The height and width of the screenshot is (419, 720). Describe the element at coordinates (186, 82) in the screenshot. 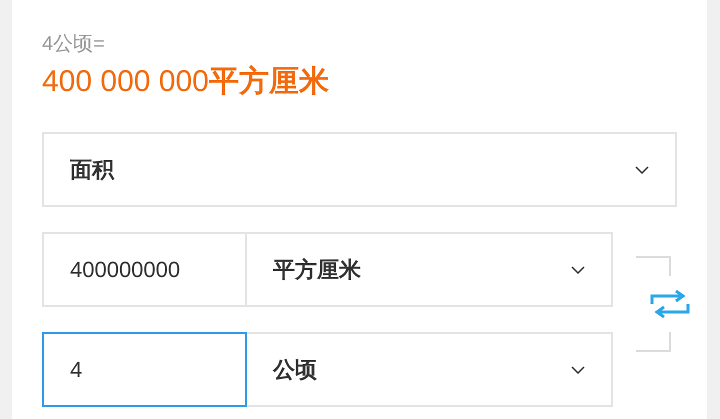

I see `conversion-result: 400 000 000平方厘米` at that location.